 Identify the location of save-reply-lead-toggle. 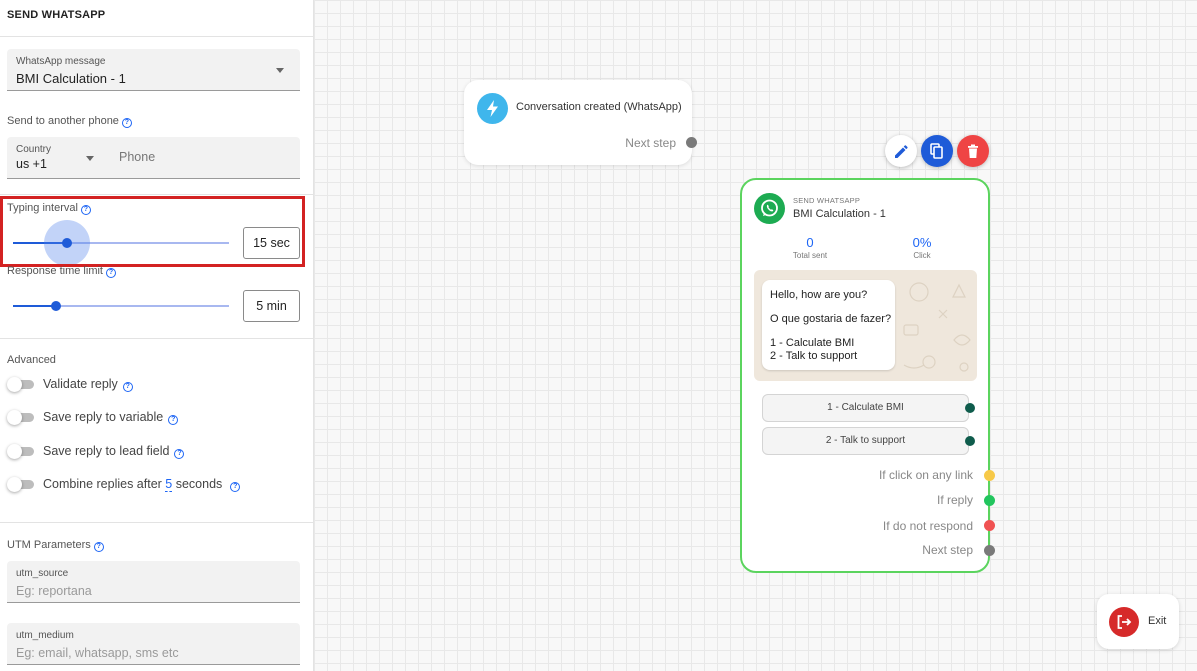
(14, 451).